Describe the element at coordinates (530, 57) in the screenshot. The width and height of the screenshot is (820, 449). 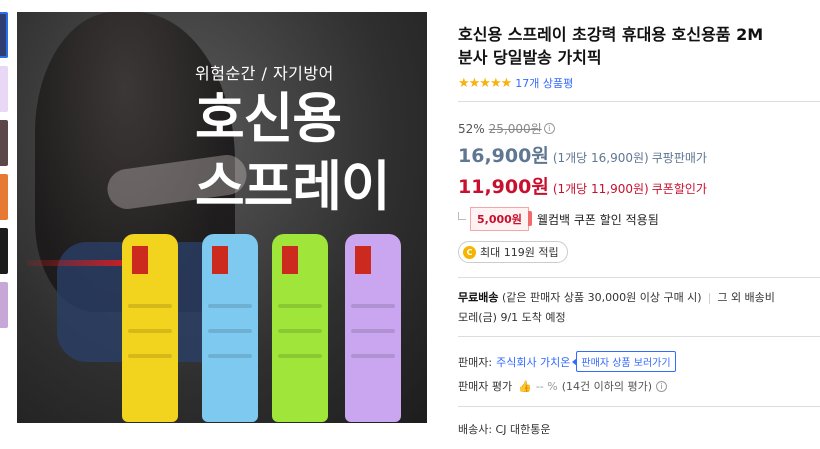
I see `product-title-line2: 분사 당일발송 가치픽` at that location.